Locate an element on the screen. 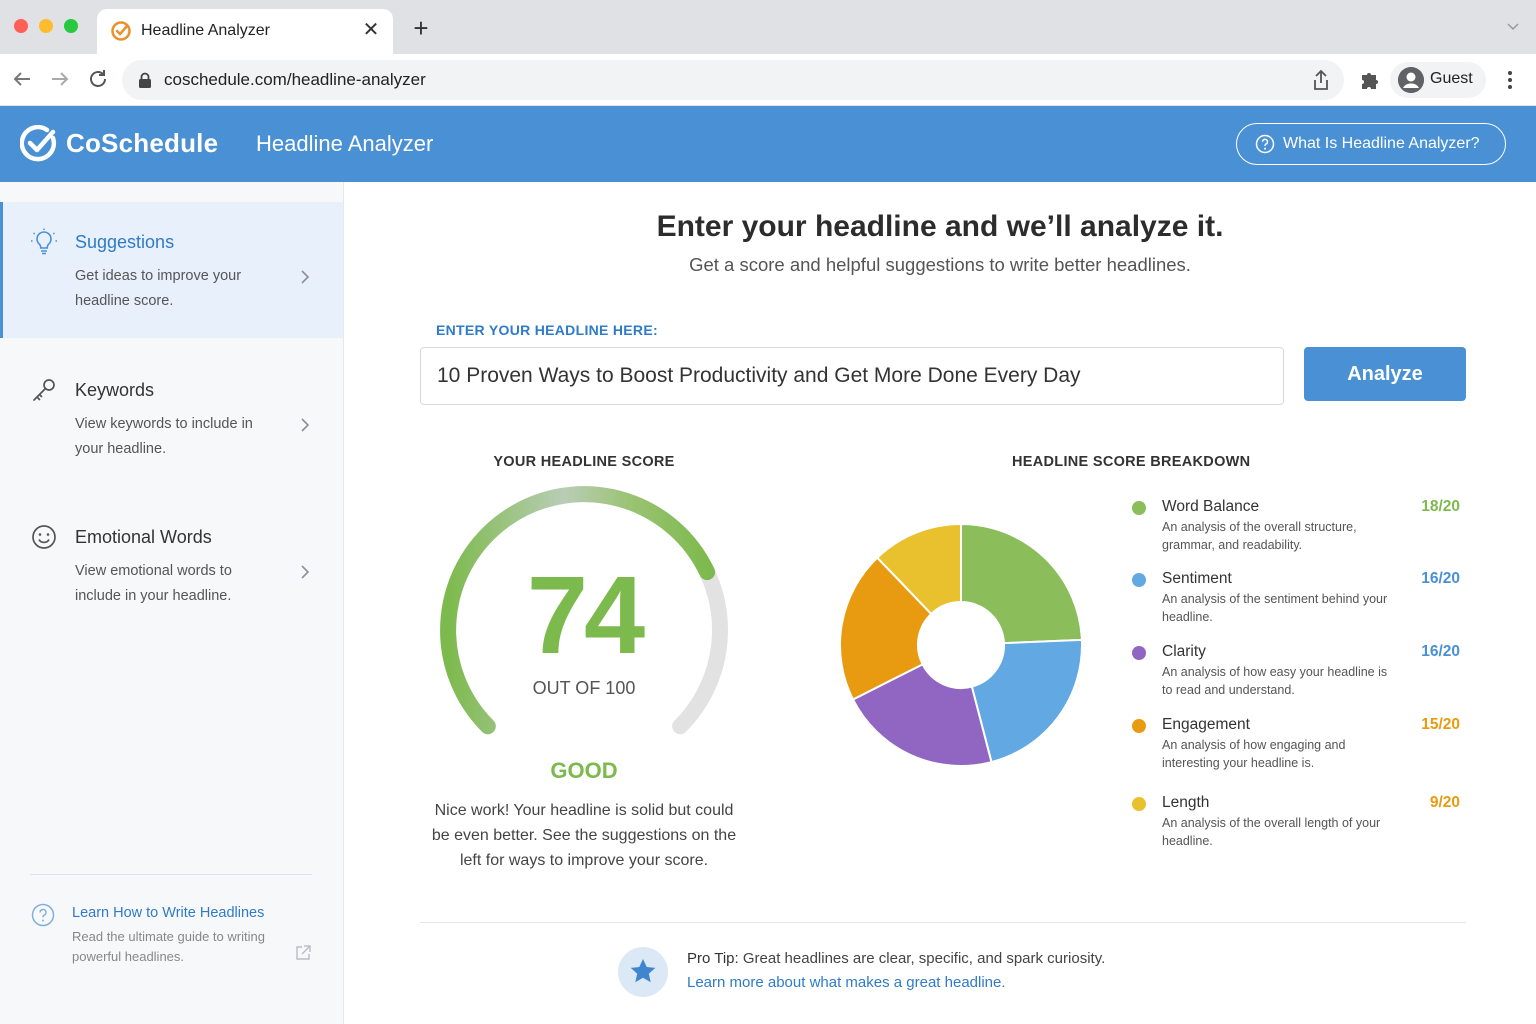 The width and height of the screenshot is (1536, 1024). legend-score: 18/20 is located at coordinates (1440, 506).